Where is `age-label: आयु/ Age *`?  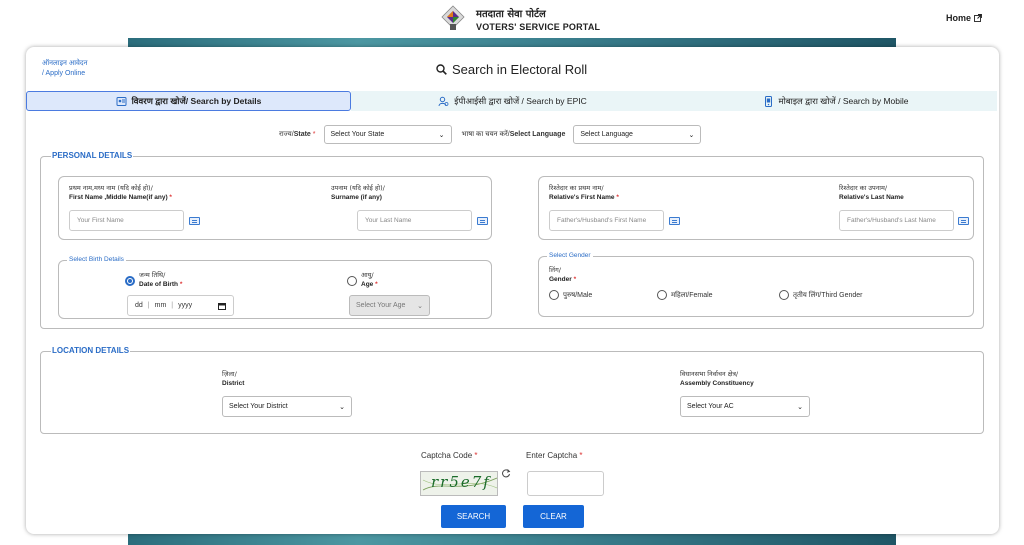
age-label: आयु/ Age * is located at coordinates (369, 279).